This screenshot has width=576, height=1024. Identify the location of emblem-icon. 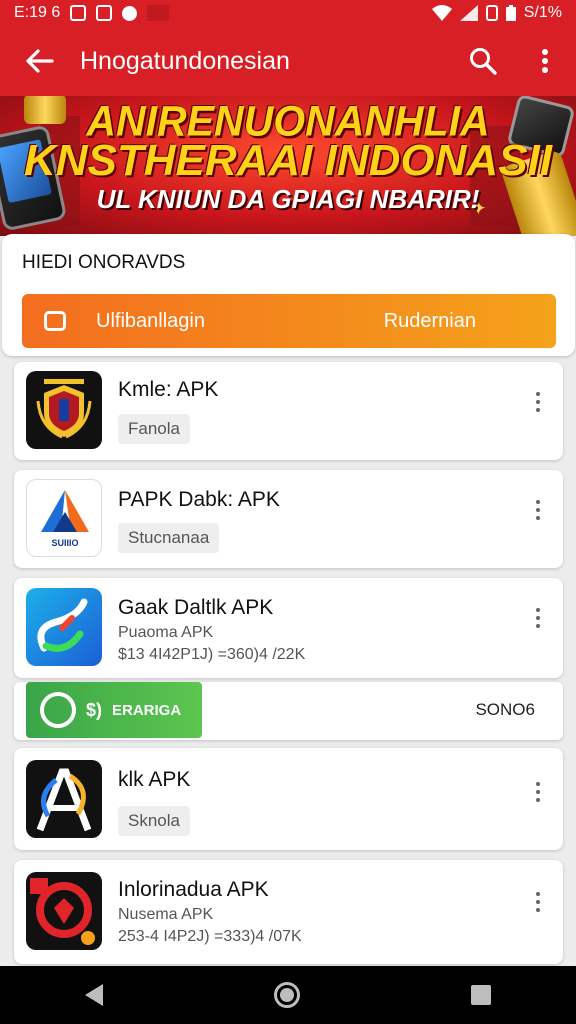
(64, 409).